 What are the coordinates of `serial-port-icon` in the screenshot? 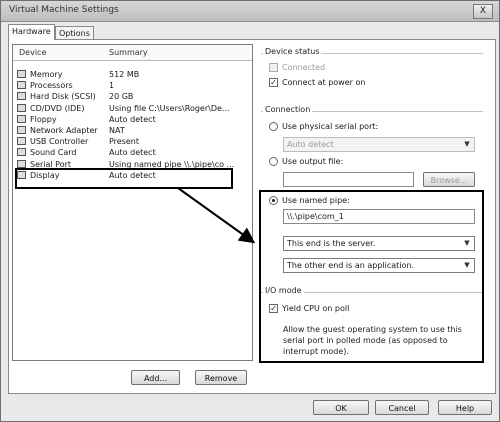 It's located at (21, 163).